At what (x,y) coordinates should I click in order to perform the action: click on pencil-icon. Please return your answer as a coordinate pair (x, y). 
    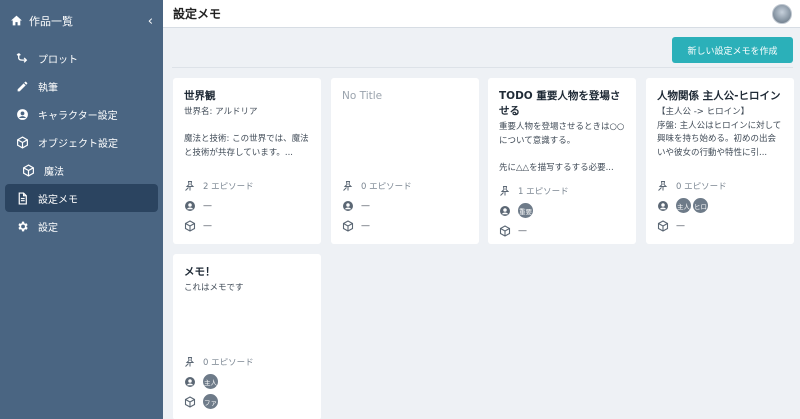
    Looking at the image, I should click on (22, 86).